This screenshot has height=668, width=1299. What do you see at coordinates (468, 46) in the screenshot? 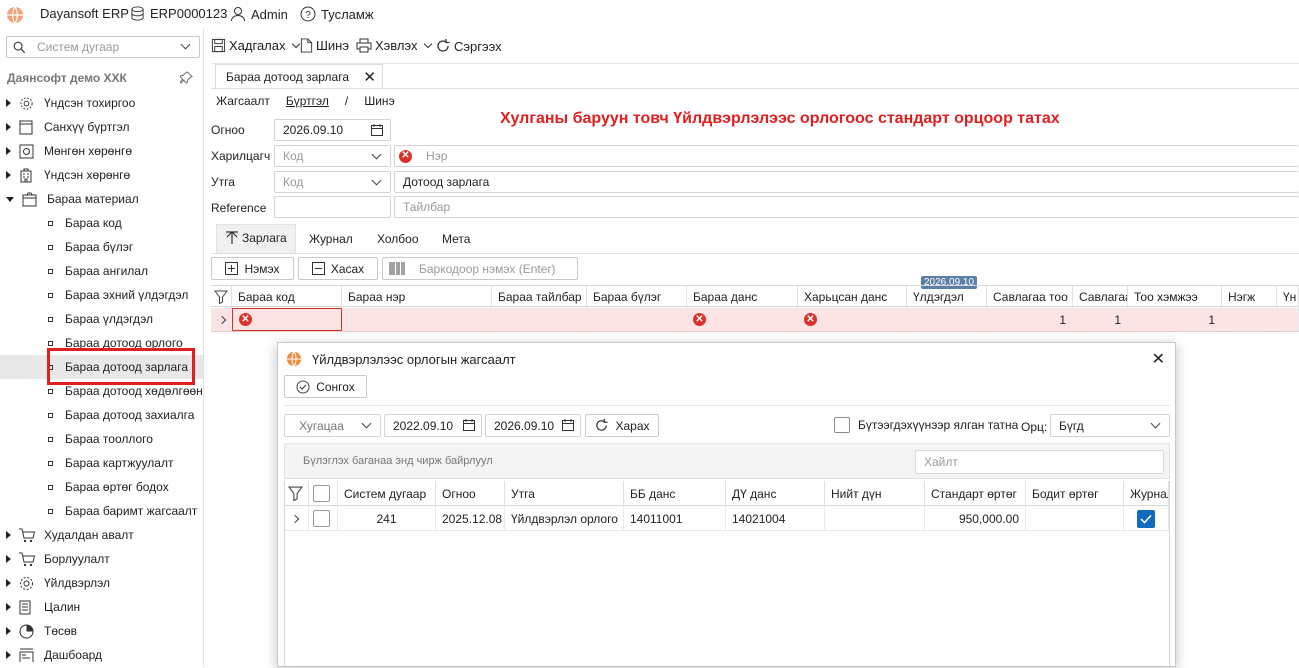
I see `refresh-button: Сэргээх` at bounding box center [468, 46].